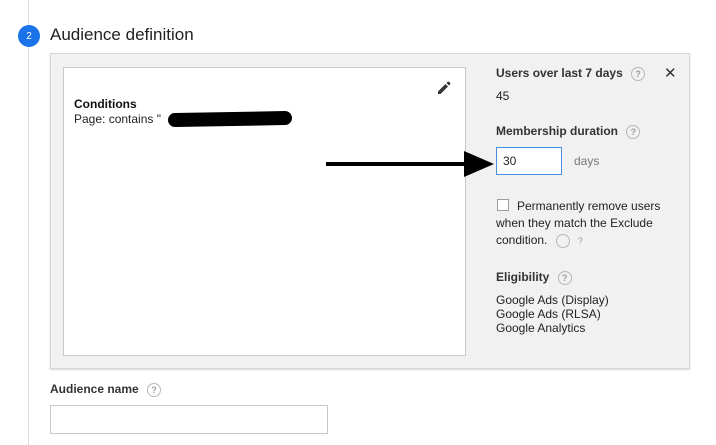 The image size is (716, 445). Describe the element at coordinates (189, 419) in the screenshot. I see `audience-name-input` at that location.